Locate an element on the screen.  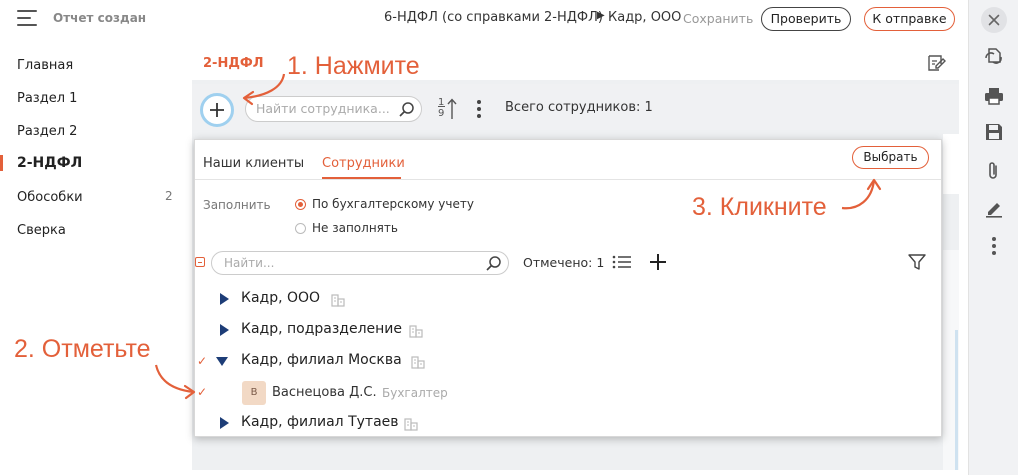
radio-by-accounting is located at coordinates (300, 204).